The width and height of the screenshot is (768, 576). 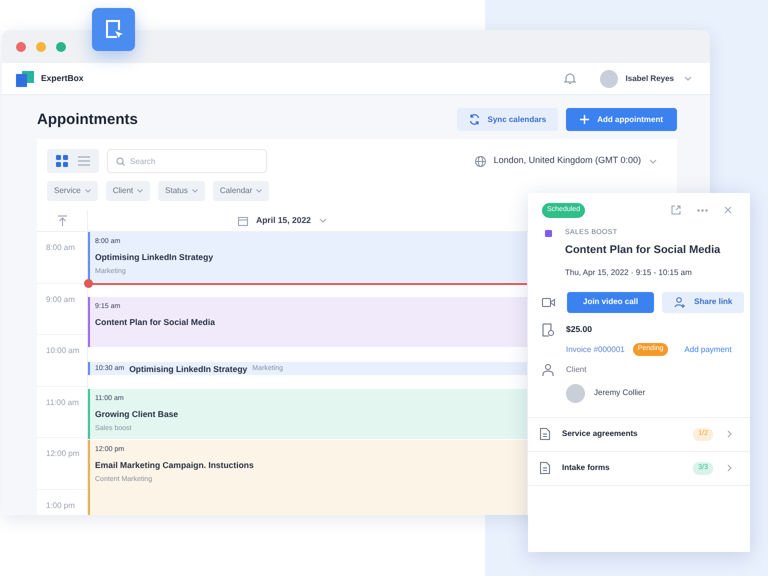 I want to click on appointment-time: Thu, Apr 15, 2022 · 9:15 - 10:15 am, so click(x=629, y=272).